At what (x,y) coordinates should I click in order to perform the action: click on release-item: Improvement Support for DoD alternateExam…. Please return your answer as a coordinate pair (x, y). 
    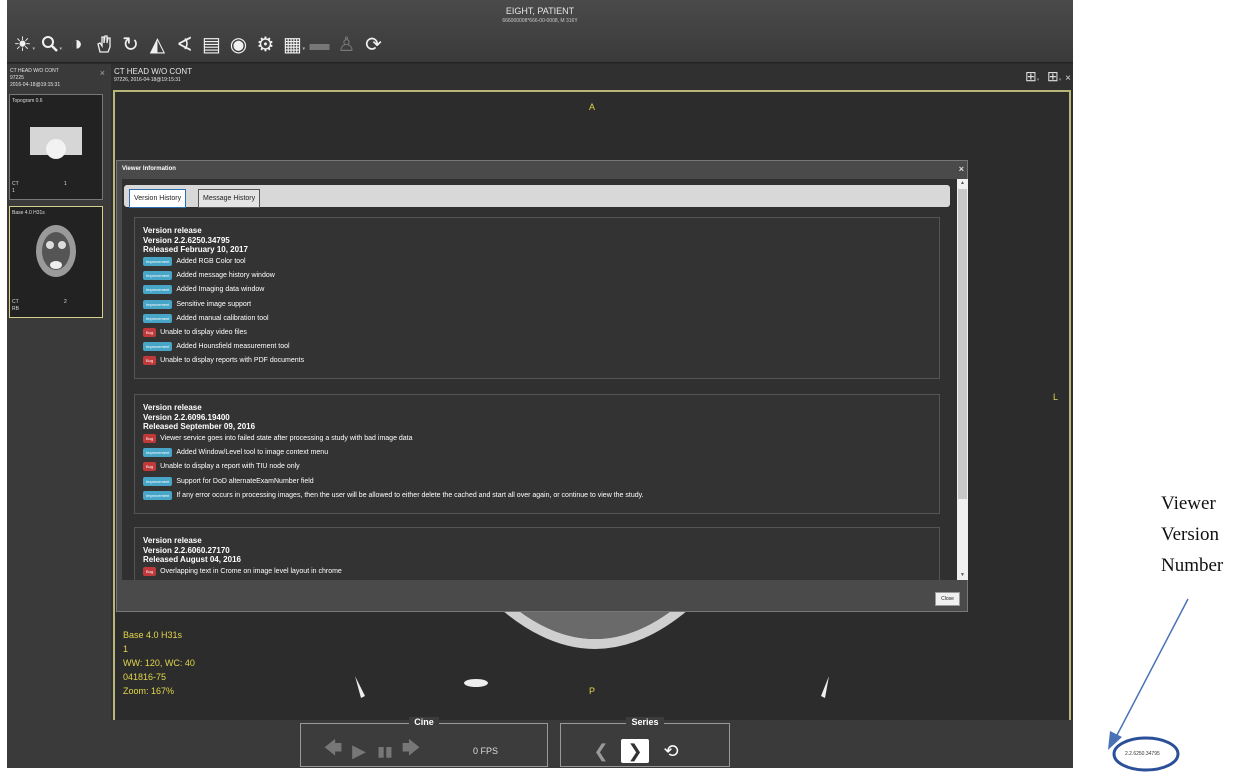
    Looking at the image, I should click on (537, 481).